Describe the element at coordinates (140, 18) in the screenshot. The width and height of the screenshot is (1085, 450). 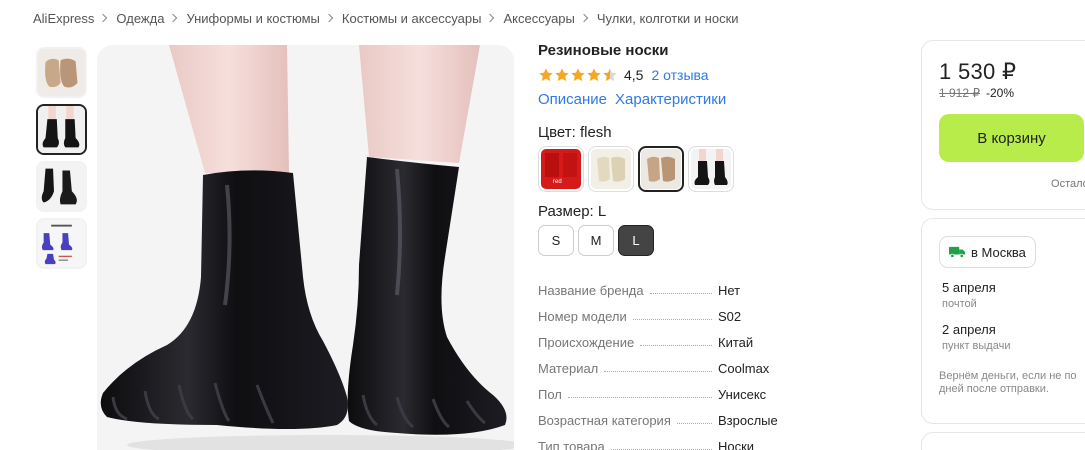
I see `breadcrumb-clothing: Одежда` at that location.